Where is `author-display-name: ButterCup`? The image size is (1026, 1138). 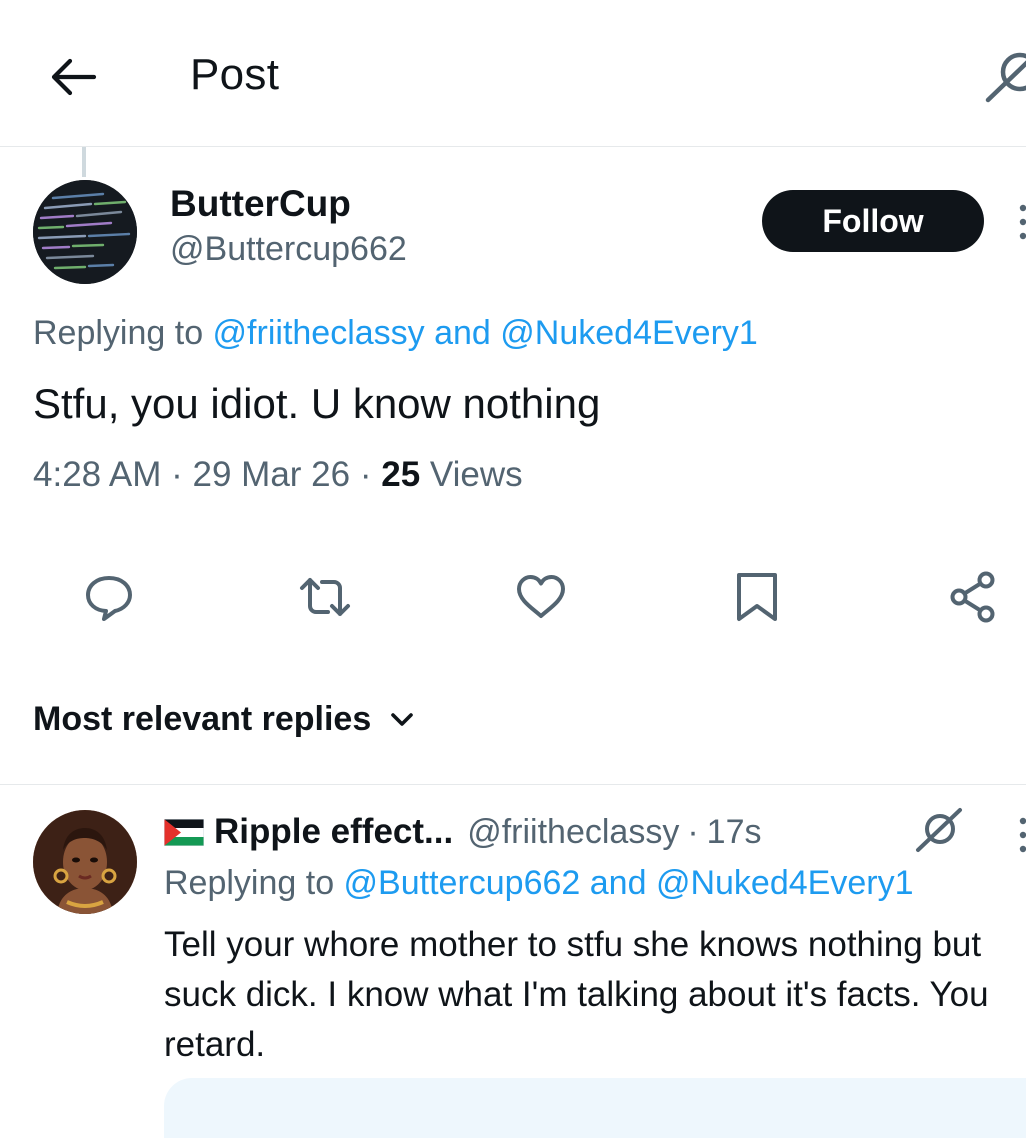
author-display-name: ButterCup is located at coordinates (260, 204).